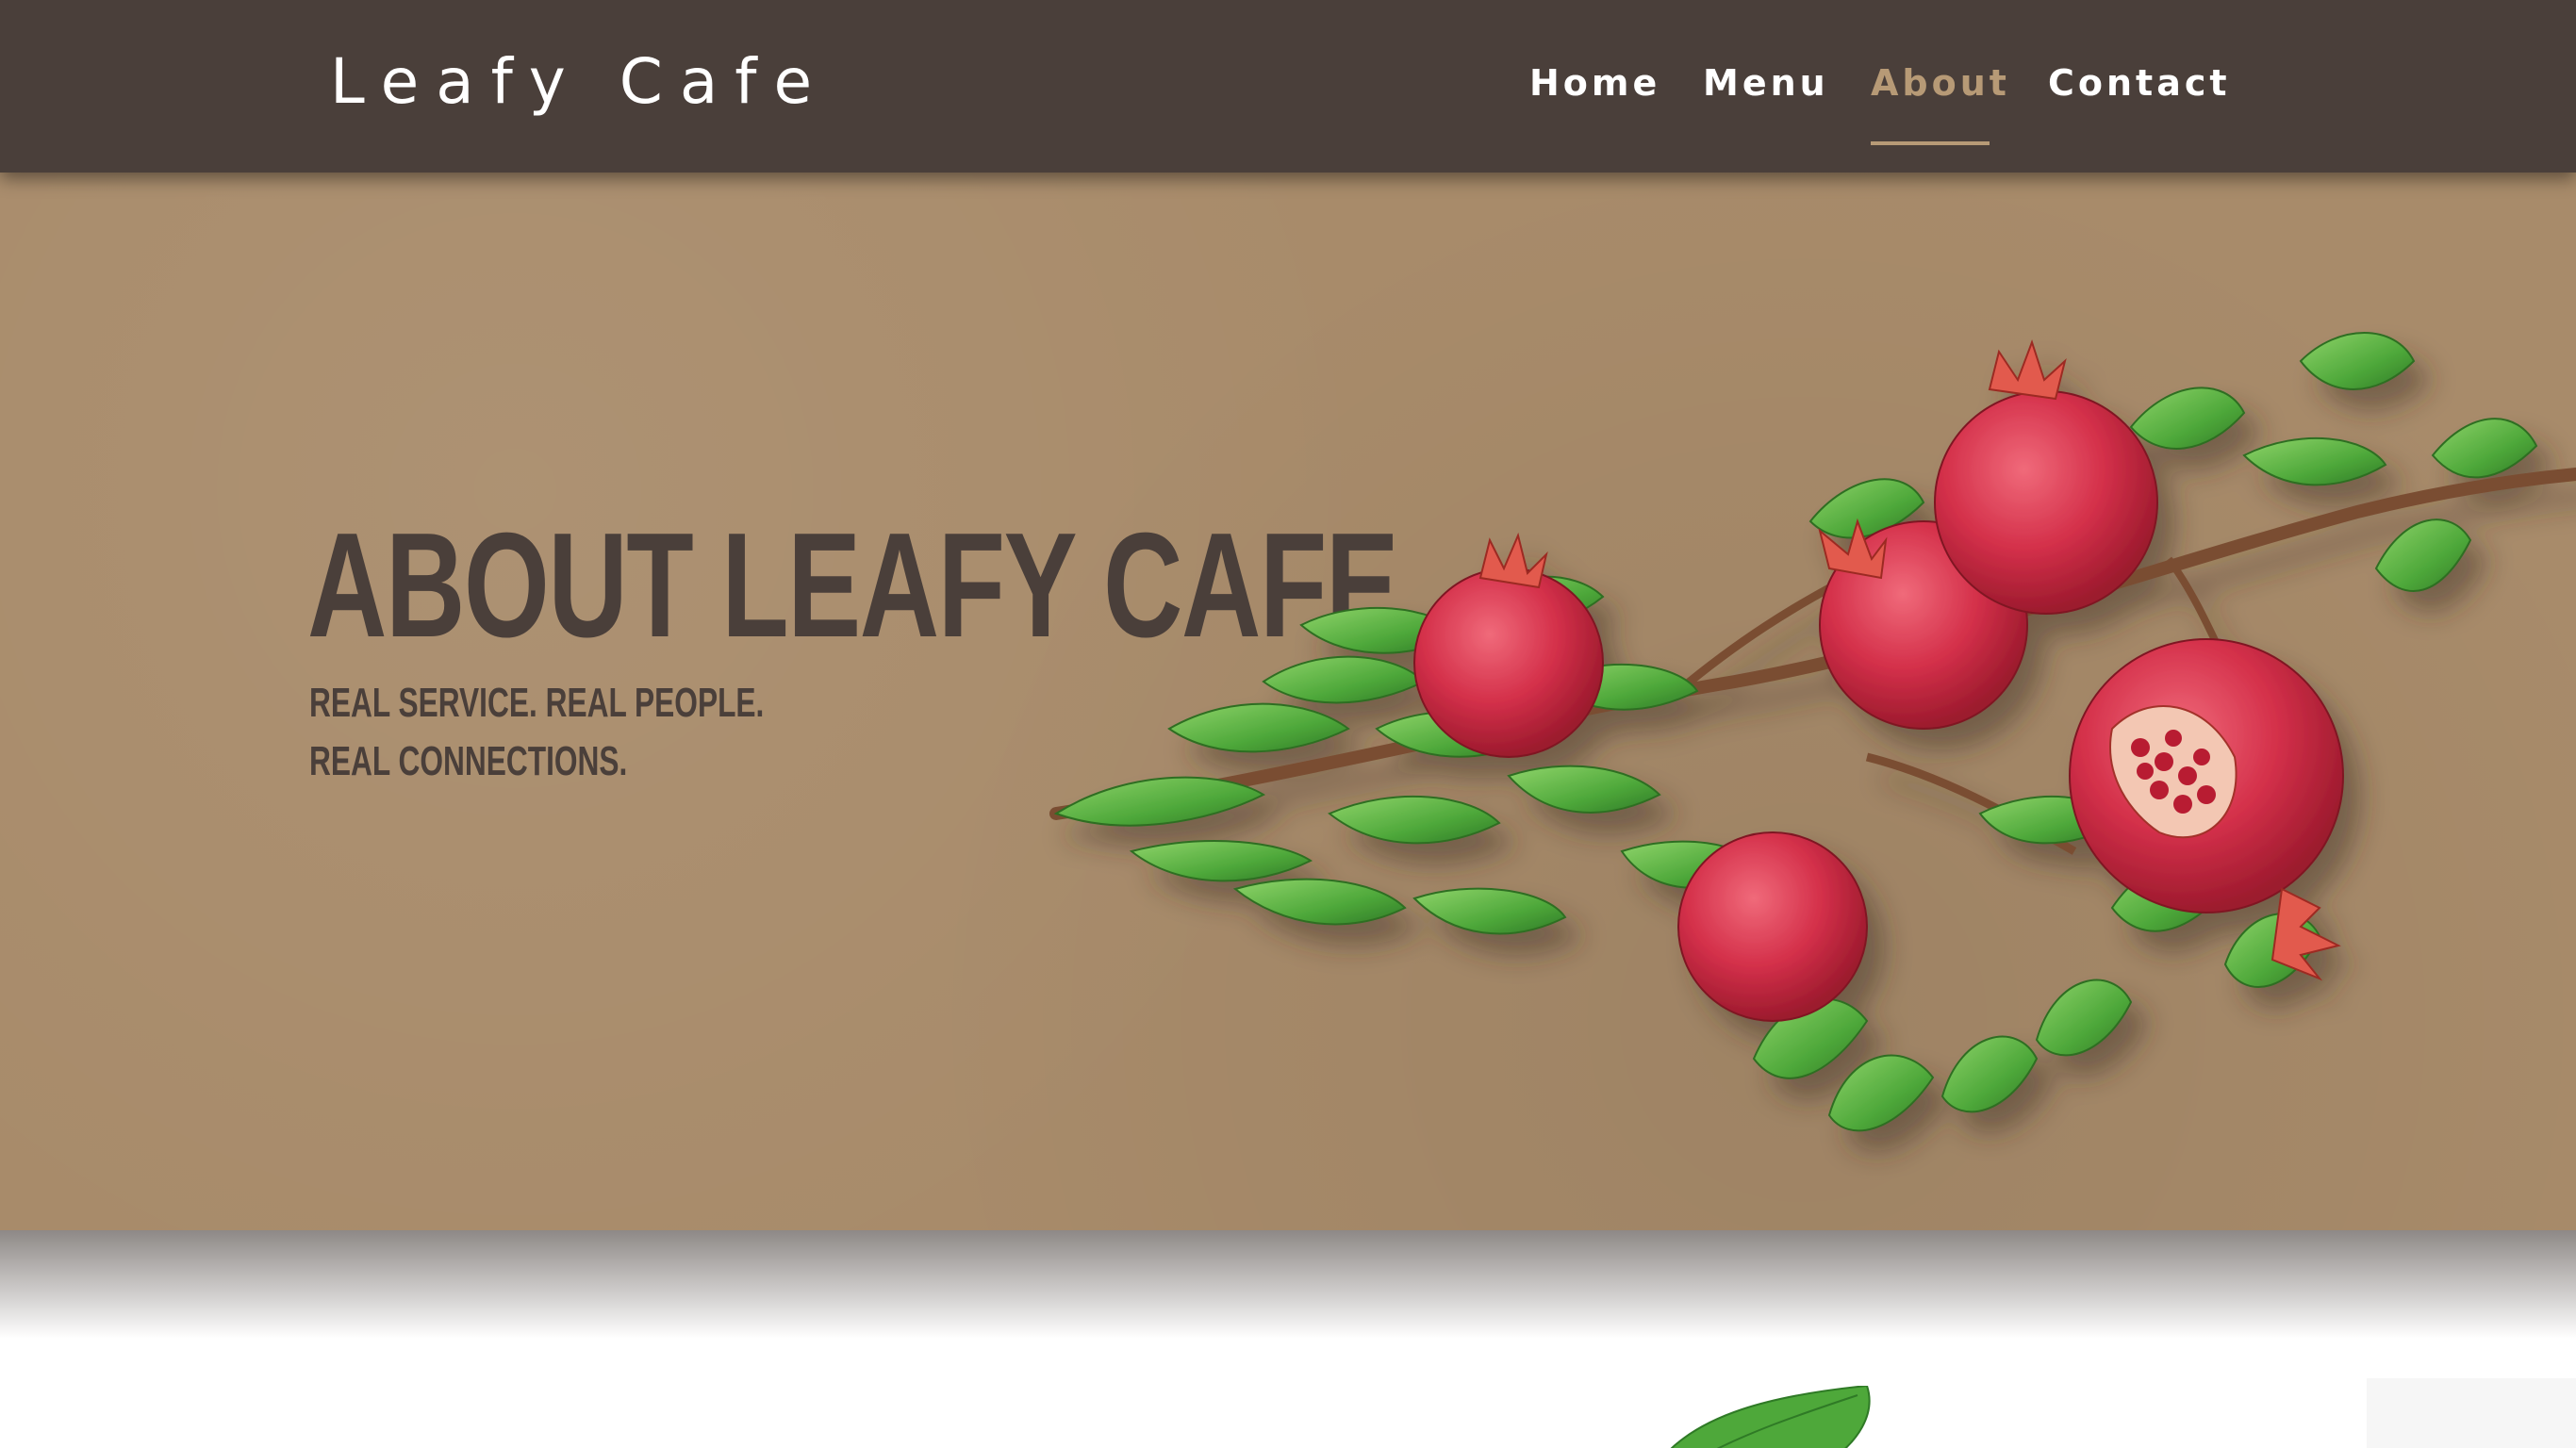 This screenshot has width=2576, height=1448. I want to click on nav-home: Home, so click(1594, 83).